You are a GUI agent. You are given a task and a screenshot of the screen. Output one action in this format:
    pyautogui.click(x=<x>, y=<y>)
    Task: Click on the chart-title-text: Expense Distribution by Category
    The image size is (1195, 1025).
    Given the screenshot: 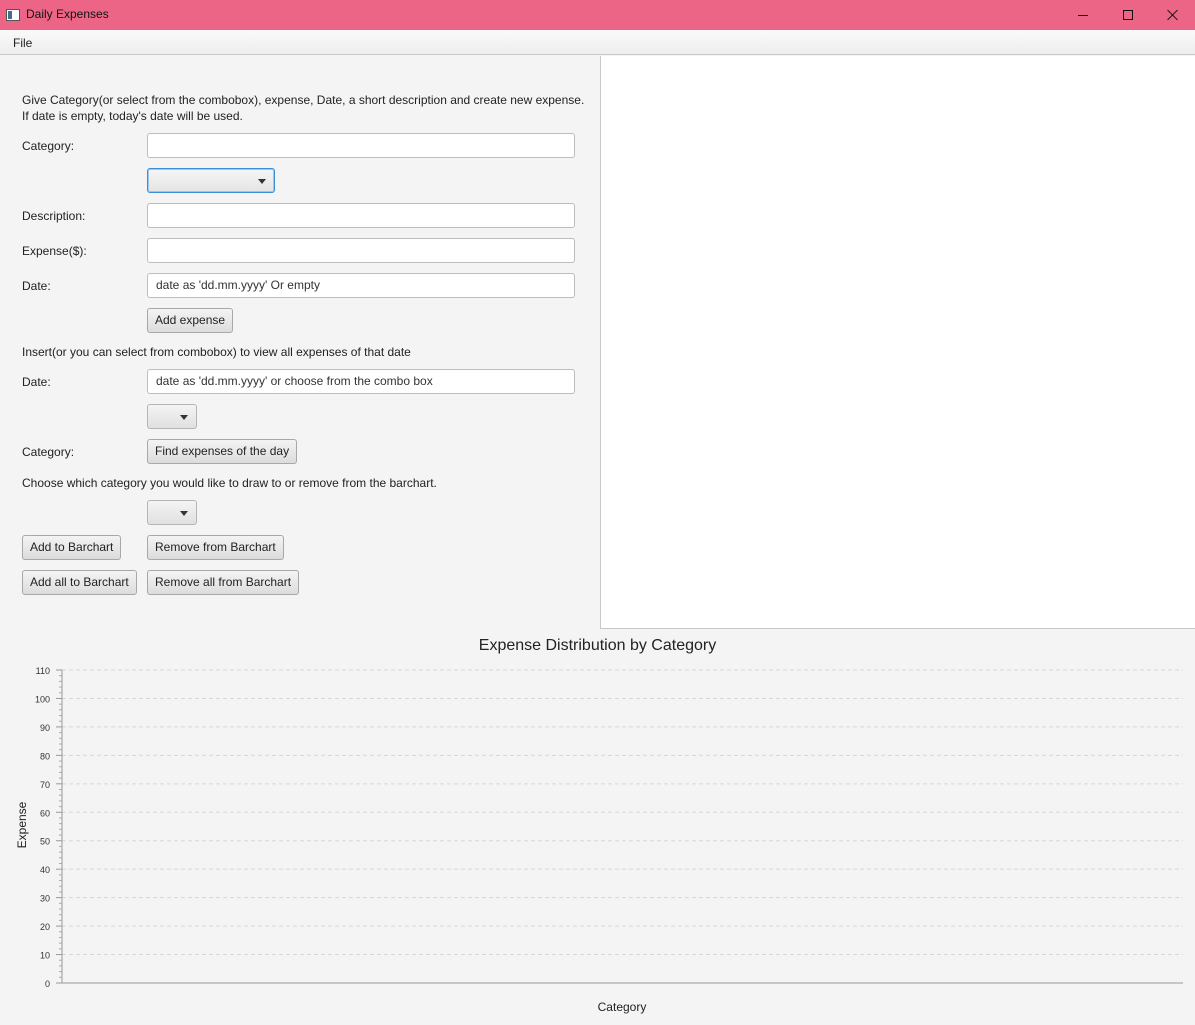 What is the action you would take?
    pyautogui.click(x=597, y=645)
    